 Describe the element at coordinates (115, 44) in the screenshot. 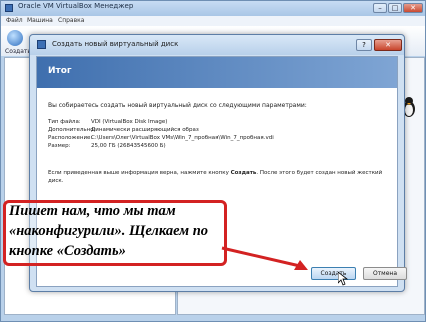

I see `dialog-title: Создать новый виртуальный диск` at that location.